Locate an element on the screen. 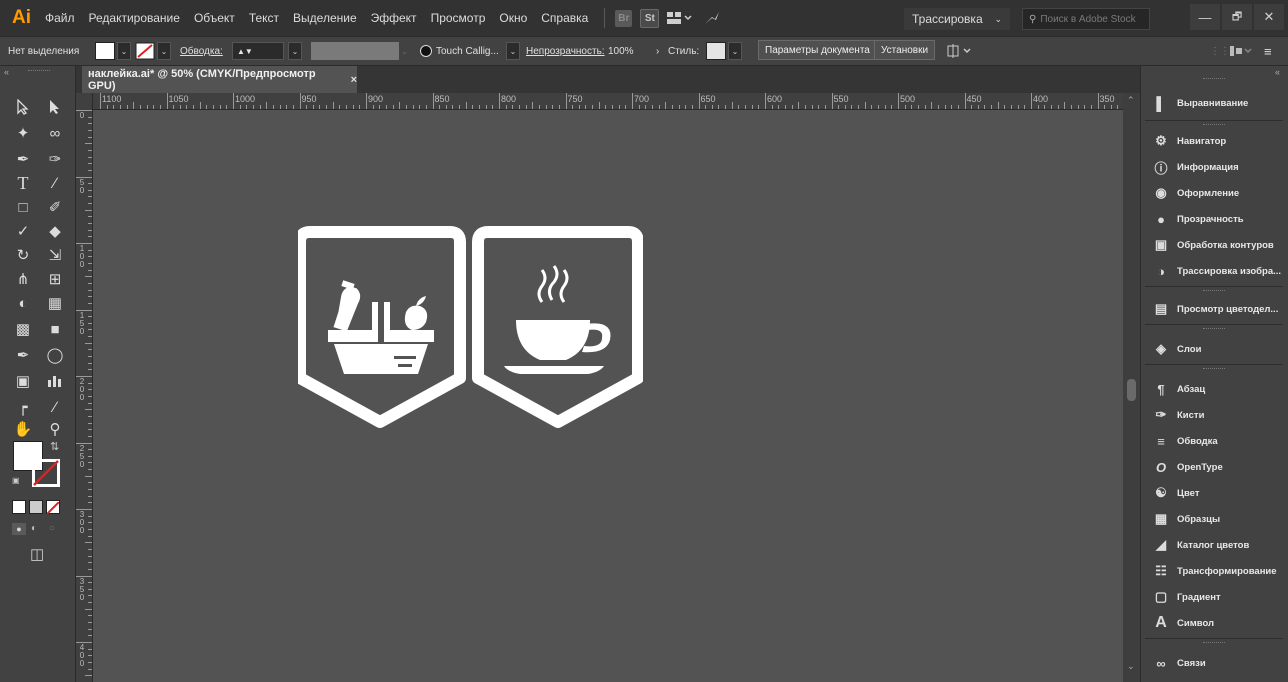  stepper-arrows-icon: ▲▼ is located at coordinates (245, 51).